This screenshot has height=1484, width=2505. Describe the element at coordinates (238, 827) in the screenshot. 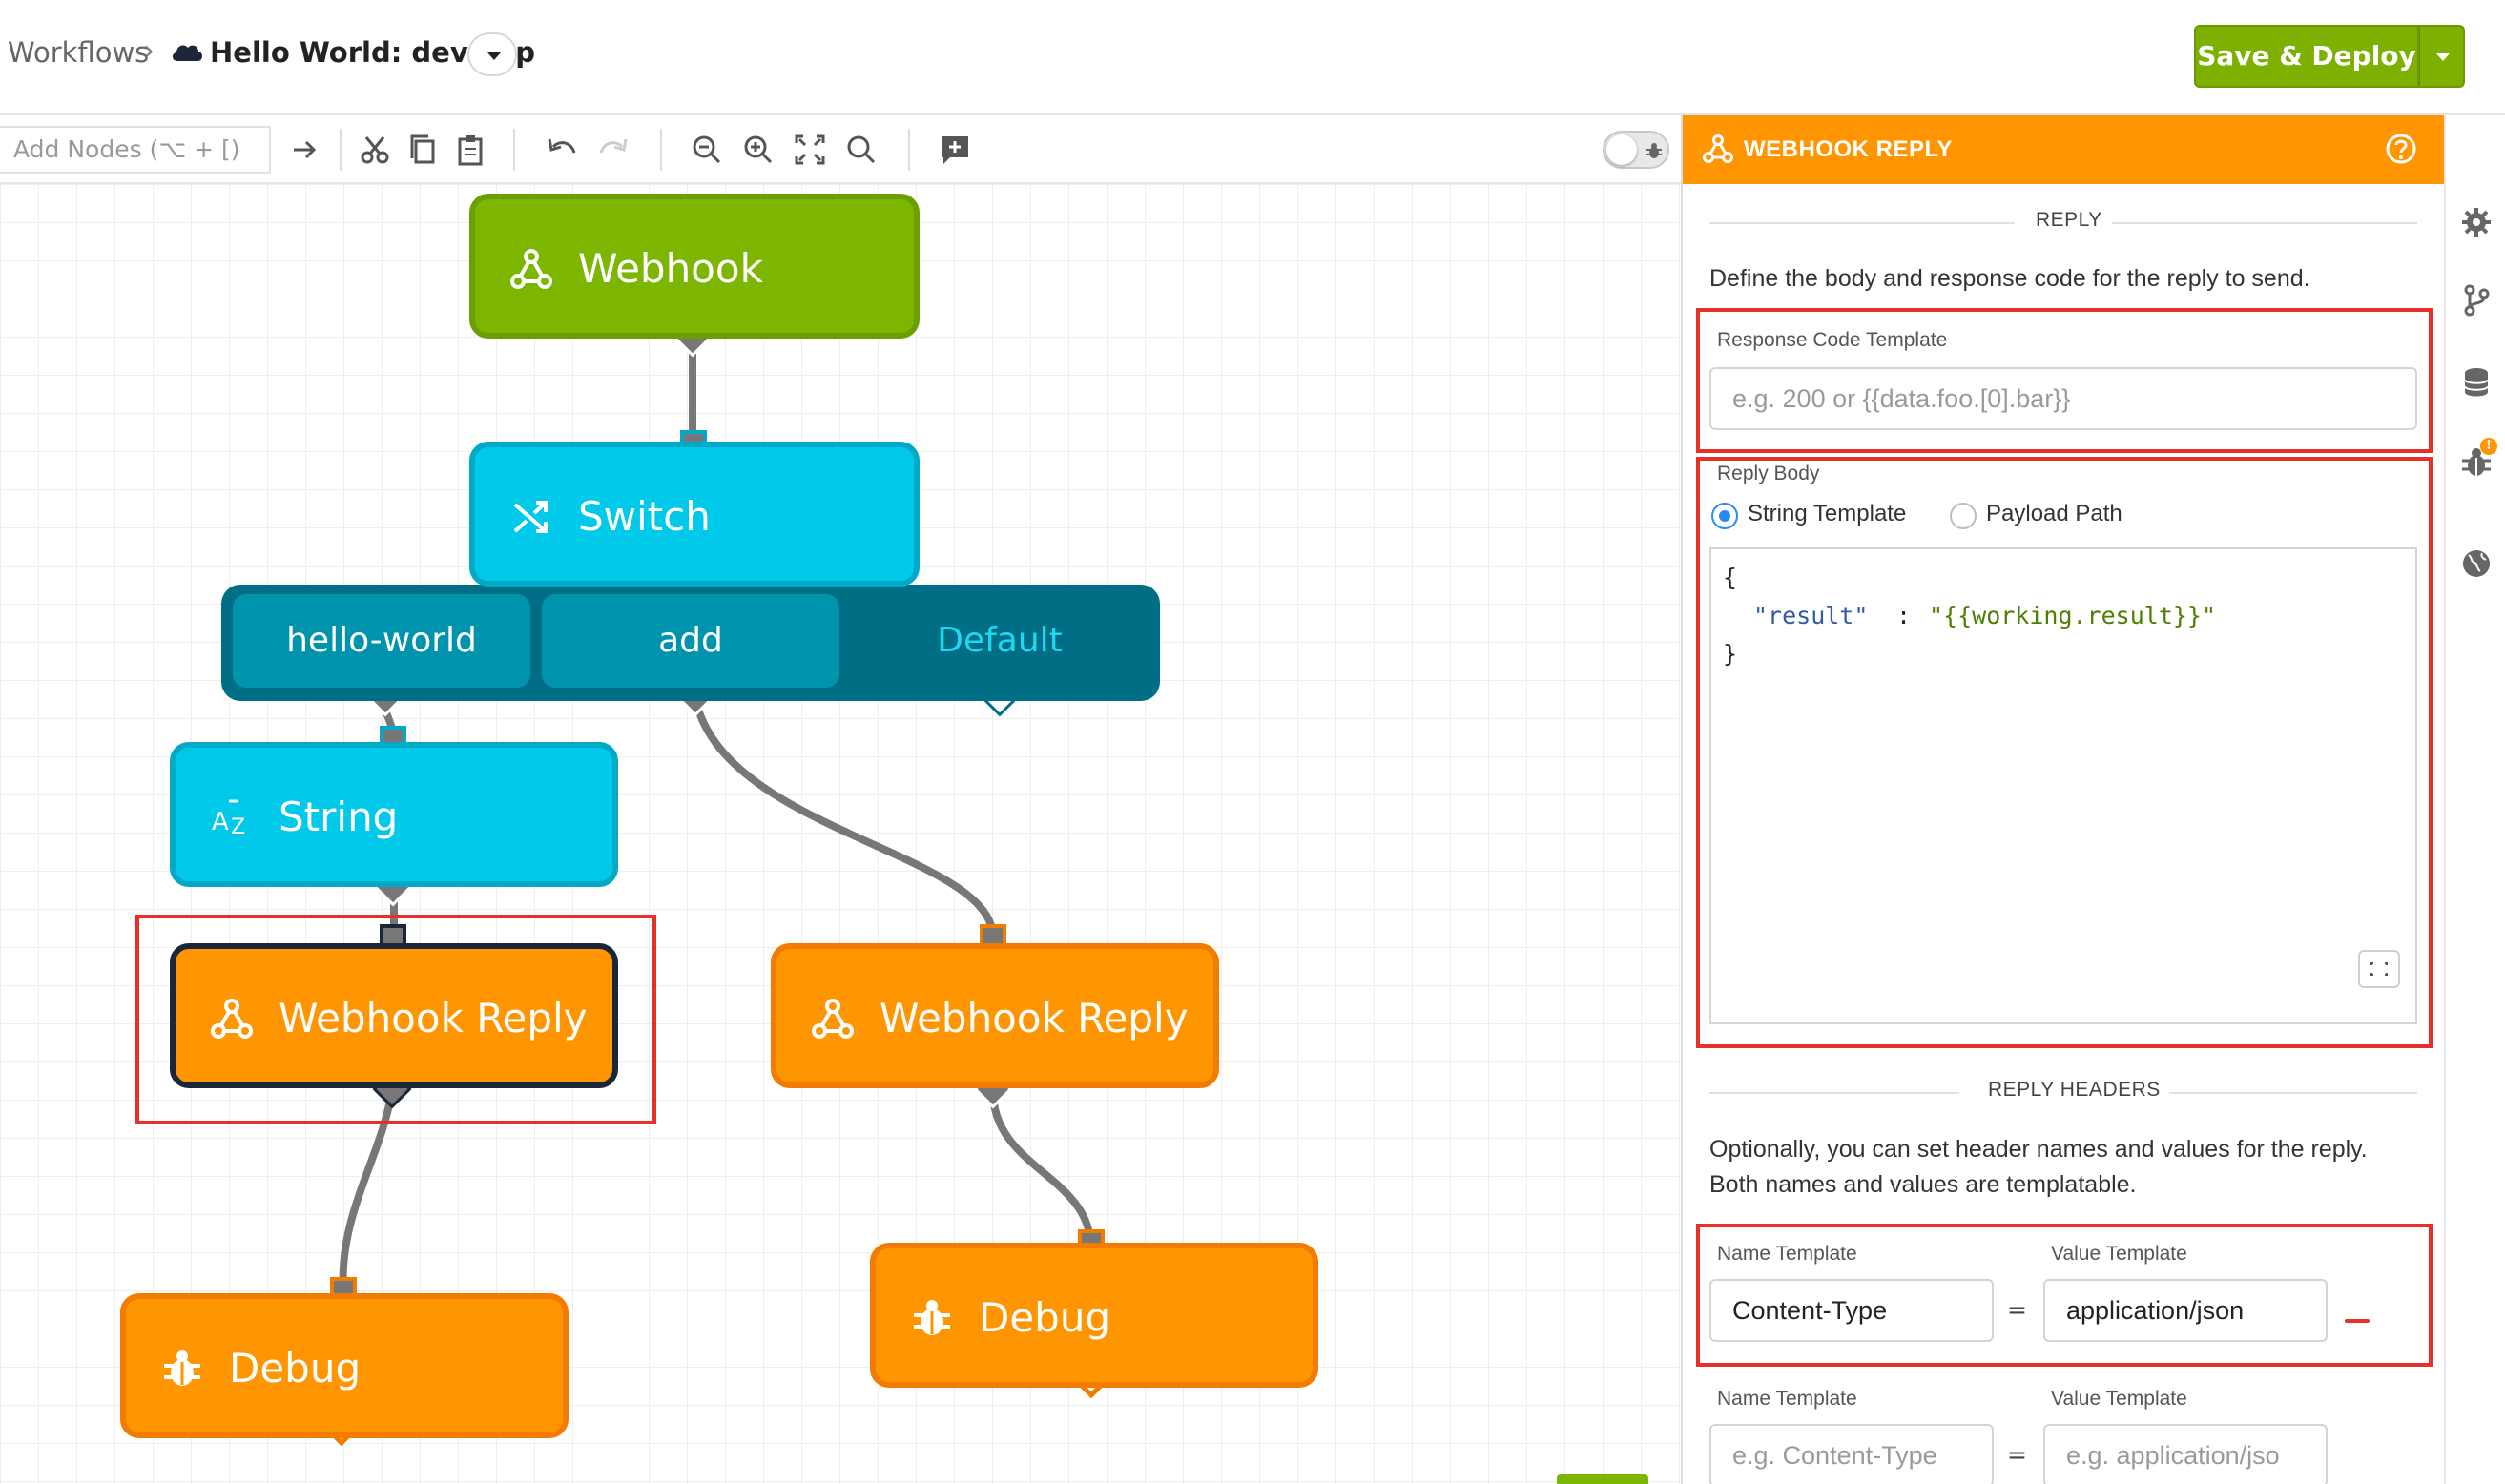

I see `svg-text: Z` at that location.